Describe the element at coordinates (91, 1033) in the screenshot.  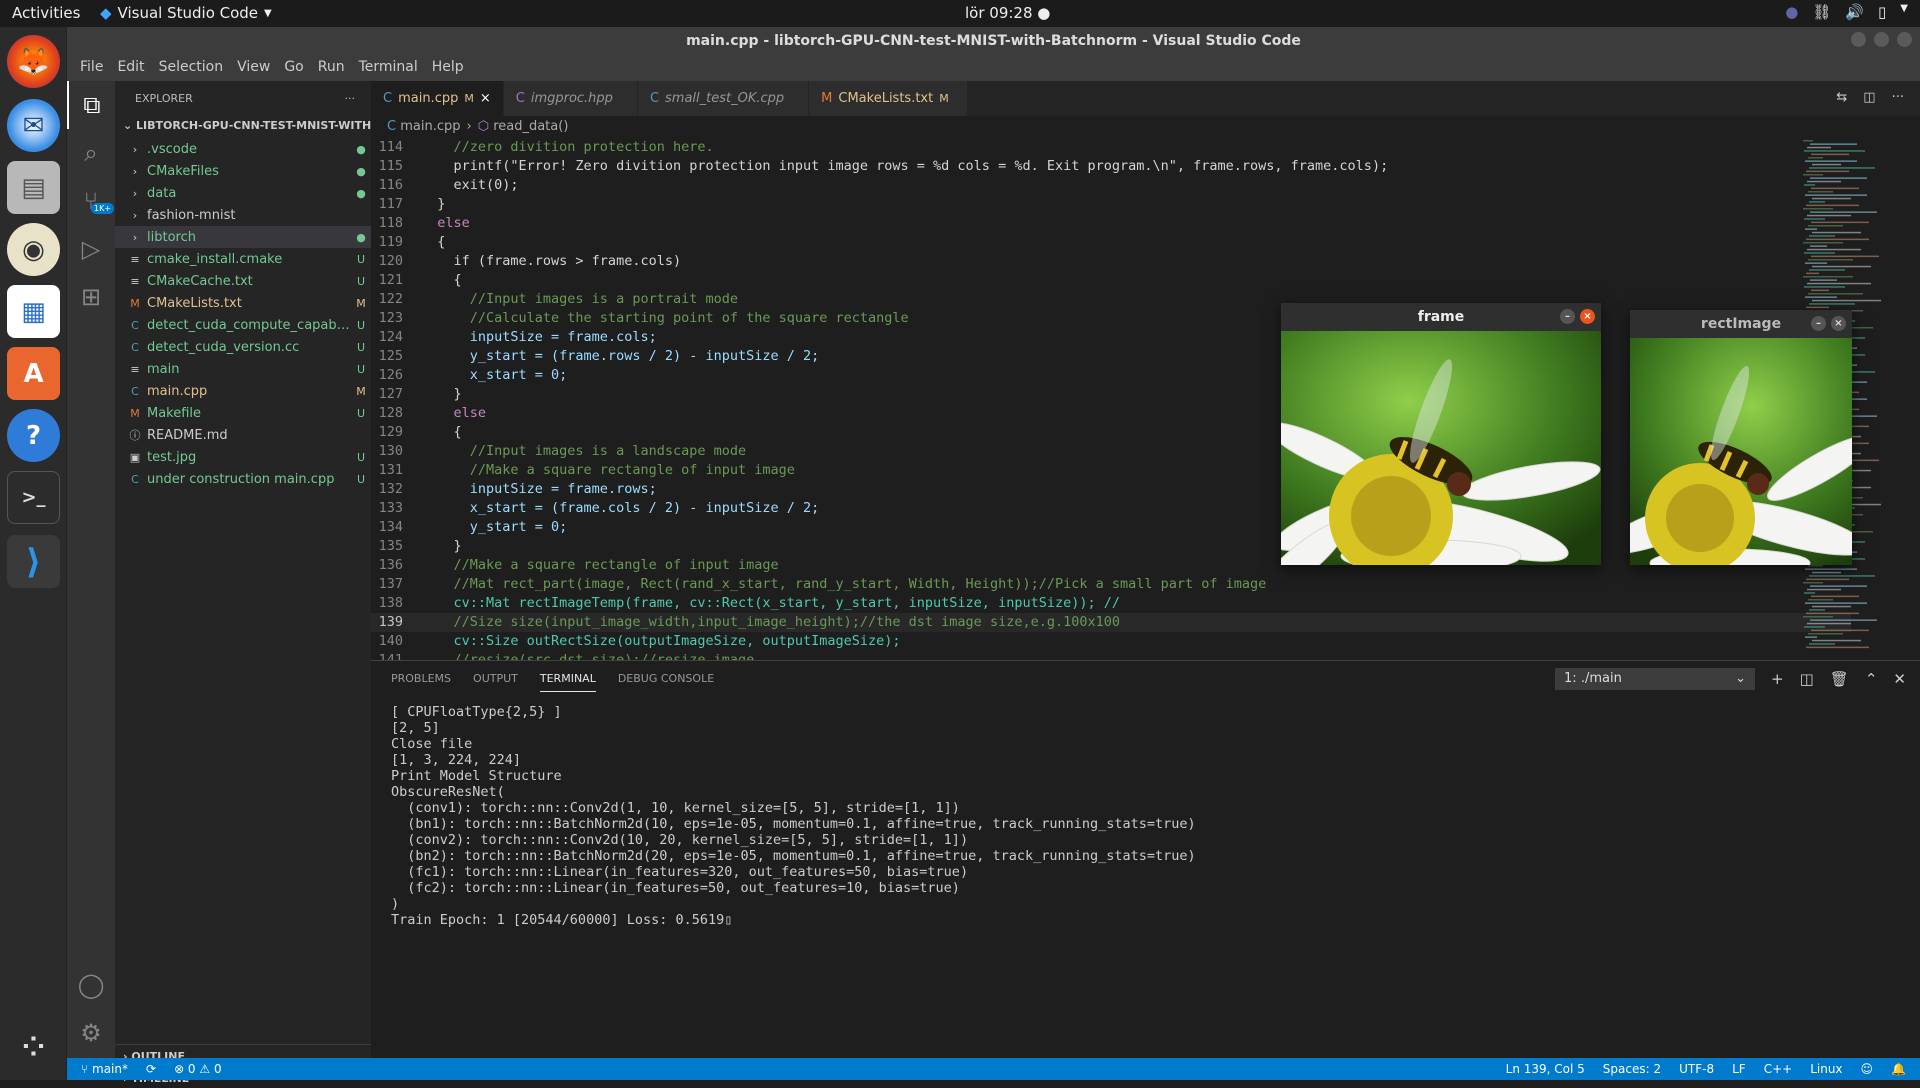
I see `gear-icon: ⚙` at that location.